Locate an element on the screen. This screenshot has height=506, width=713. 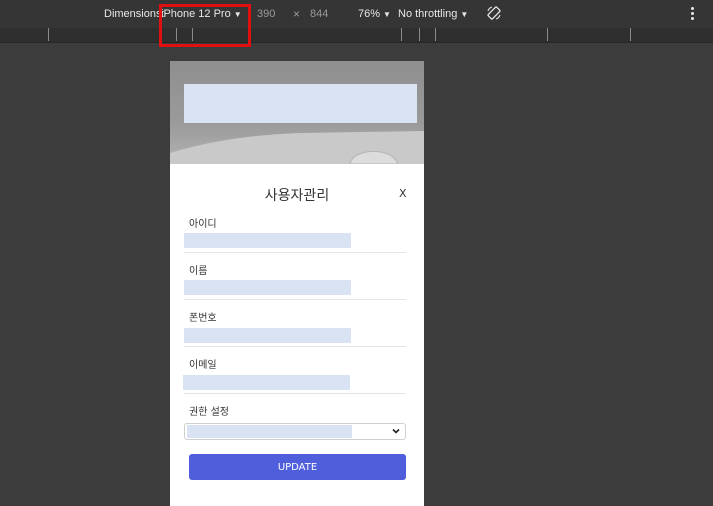
height-input: 844 is located at coordinates (319, 14).